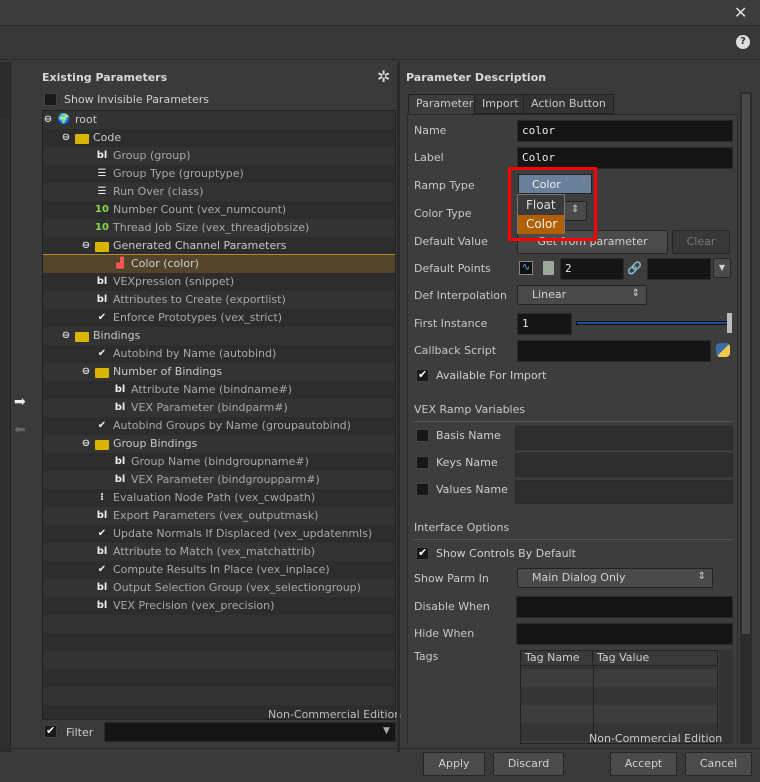 The image size is (760, 782). Describe the element at coordinates (422, 376) in the screenshot. I see `available-import-checkbox` at that location.